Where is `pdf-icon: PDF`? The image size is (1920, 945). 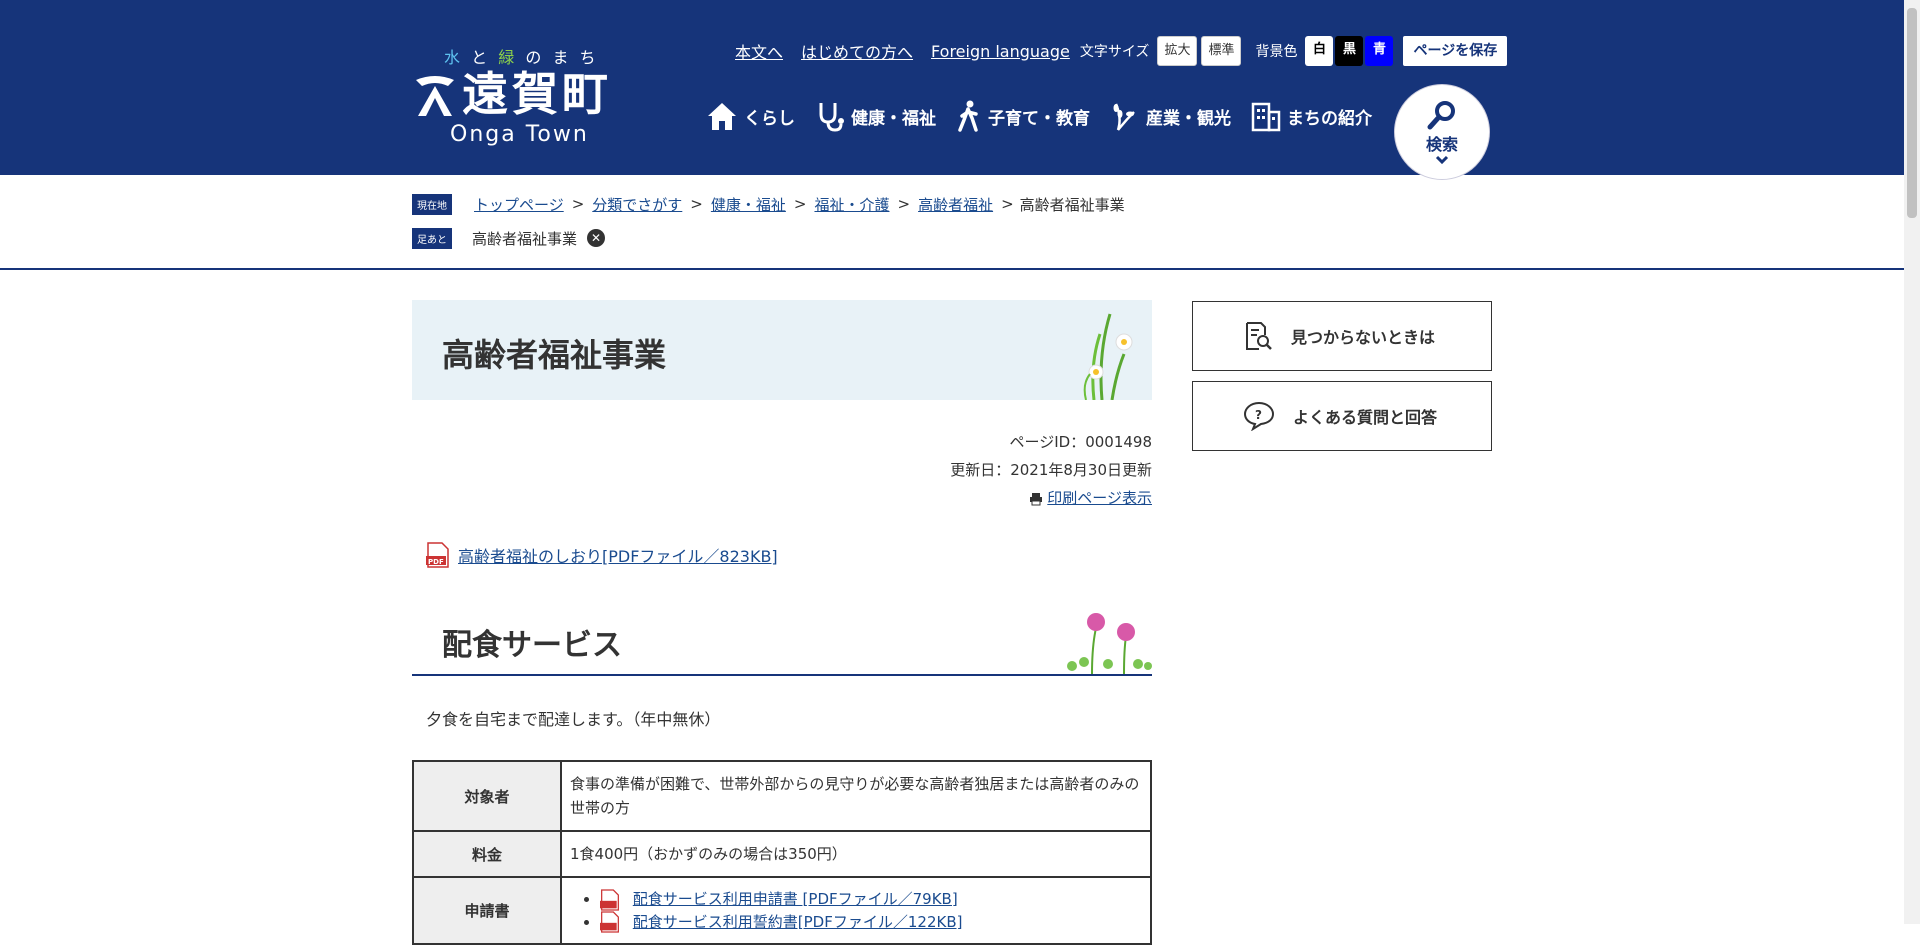 pdf-icon: PDF is located at coordinates (438, 555).